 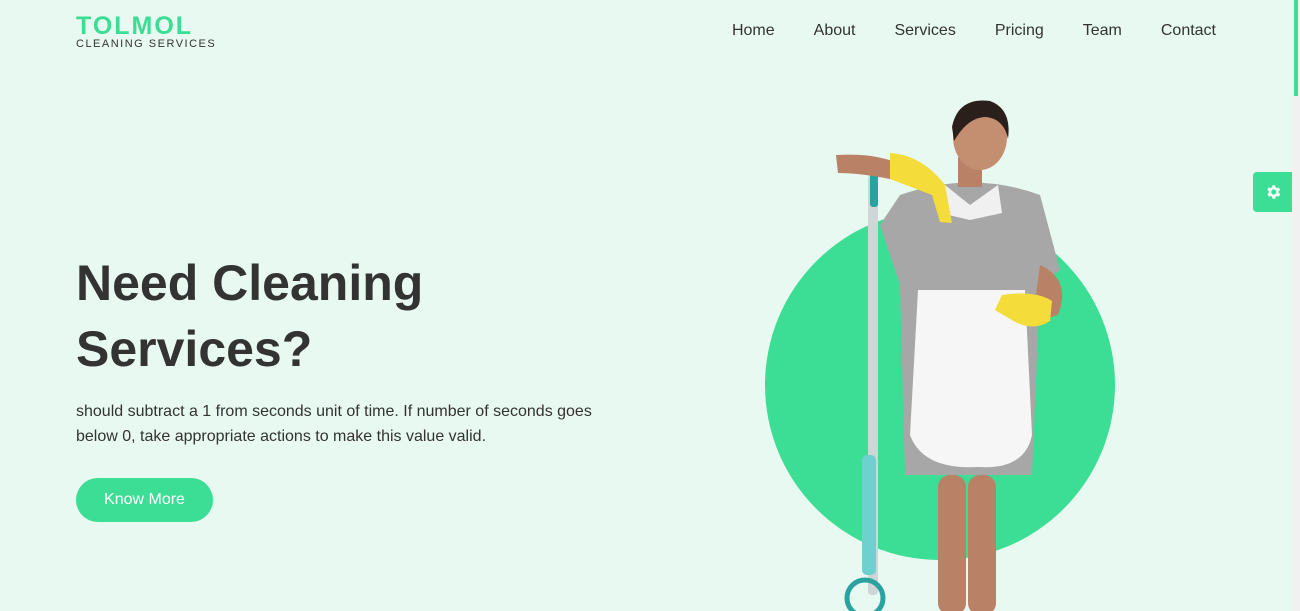 What do you see at coordinates (250, 316) in the screenshot?
I see `hero-title: Need Cleaning Services?` at bounding box center [250, 316].